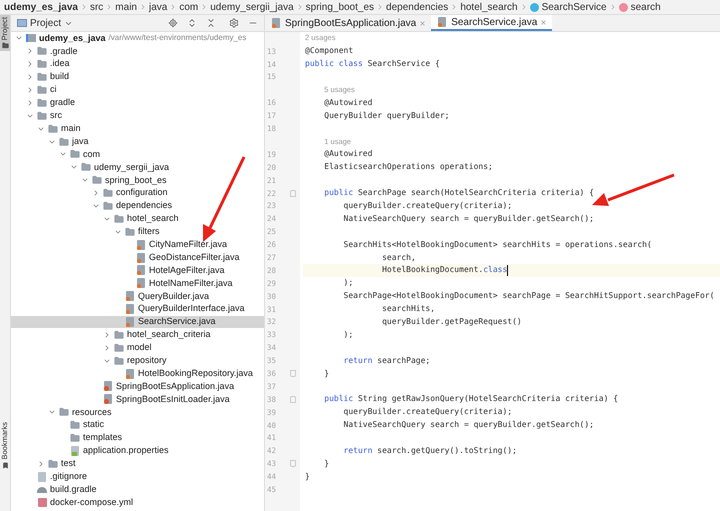  Describe the element at coordinates (470, 399) in the screenshot. I see `code-line: public String getRawJsonQuery(HotelSearchCriteria criteria) {` at that location.